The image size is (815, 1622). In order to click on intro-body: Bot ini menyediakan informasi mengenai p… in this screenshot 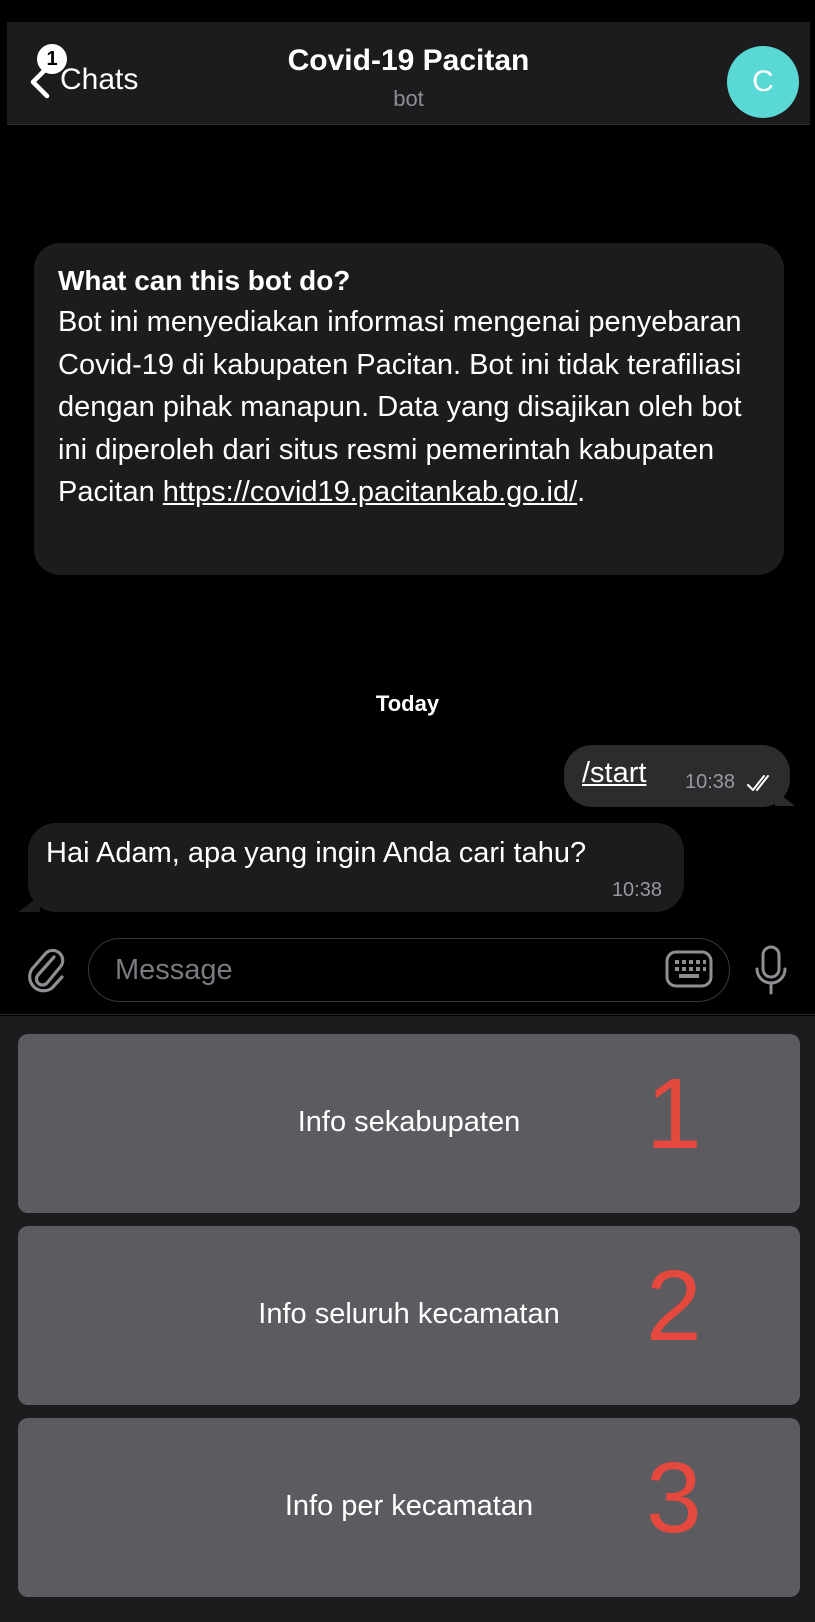, I will do `click(409, 407)`.